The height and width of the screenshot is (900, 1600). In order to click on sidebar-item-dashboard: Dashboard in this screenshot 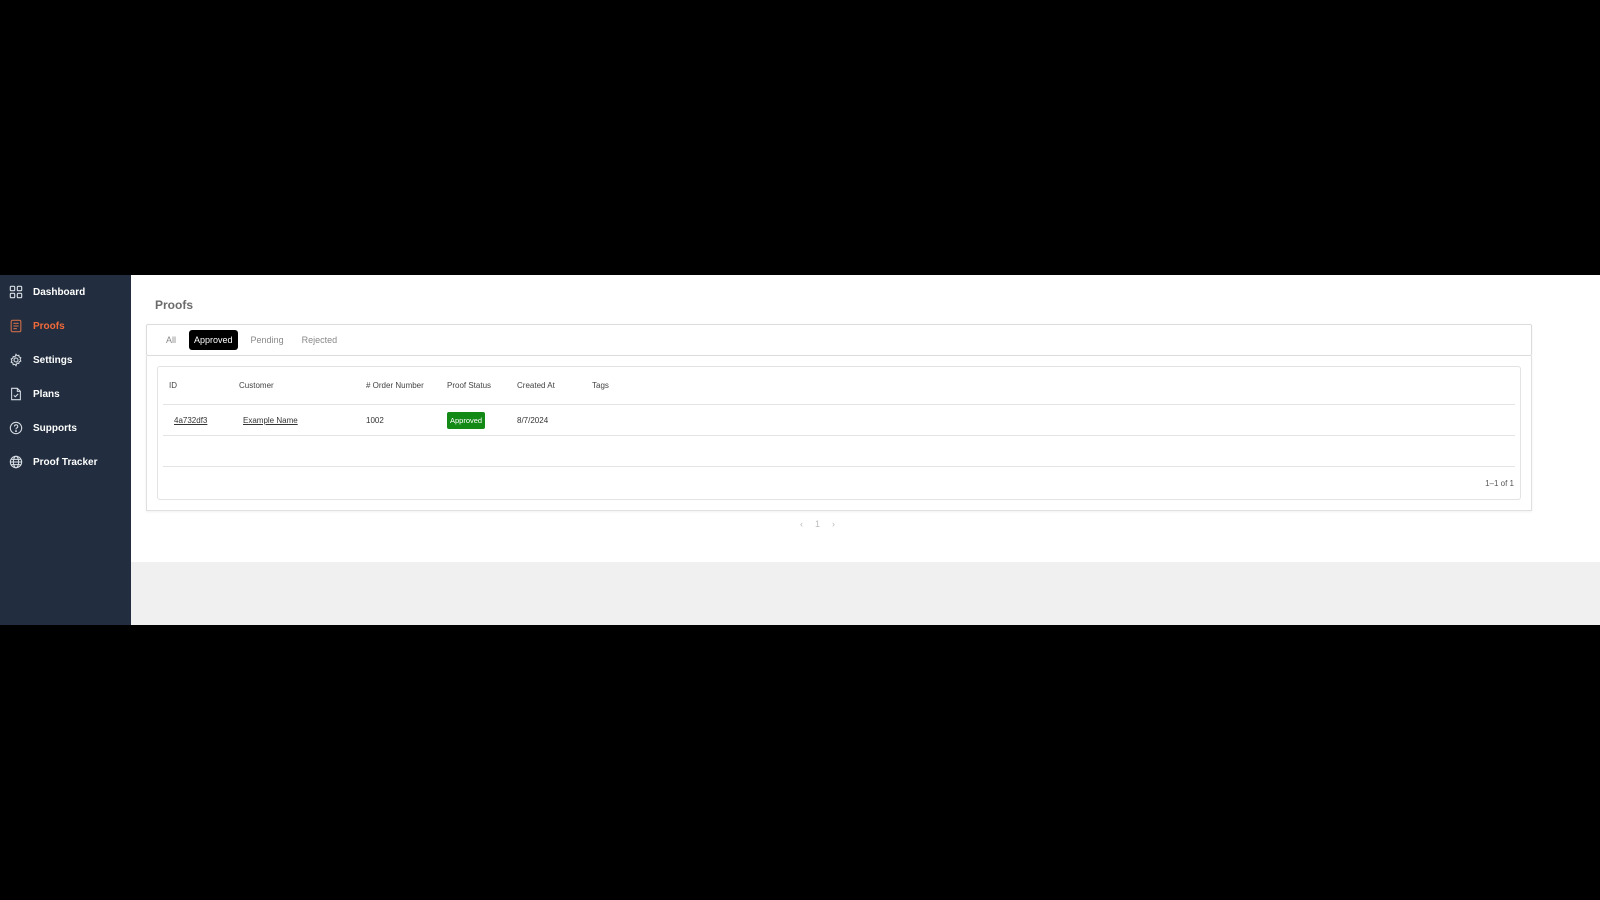, I will do `click(65, 292)`.